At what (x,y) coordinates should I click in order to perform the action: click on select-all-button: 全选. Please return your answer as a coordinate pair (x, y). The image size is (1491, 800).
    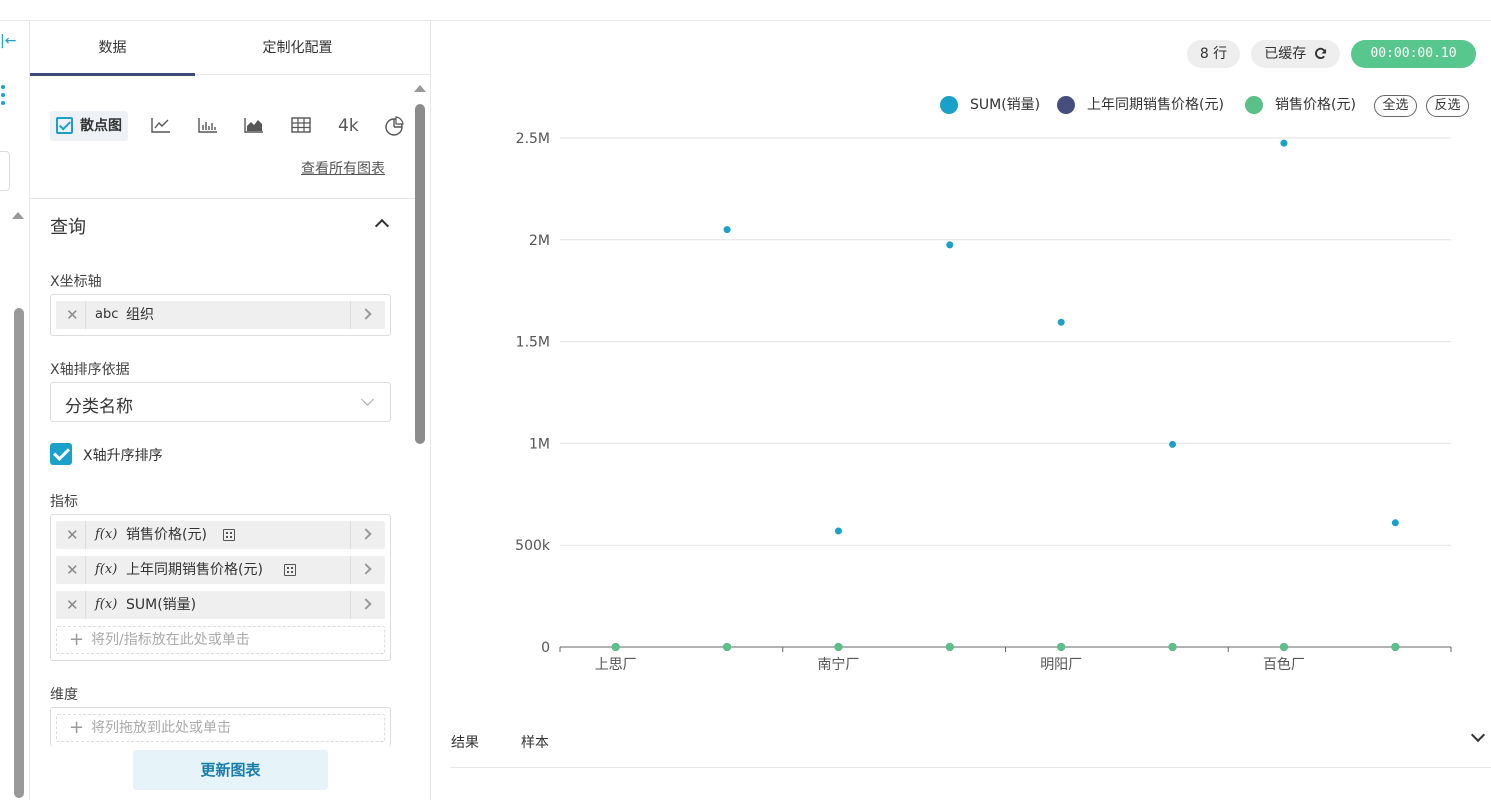
    Looking at the image, I should click on (1395, 106).